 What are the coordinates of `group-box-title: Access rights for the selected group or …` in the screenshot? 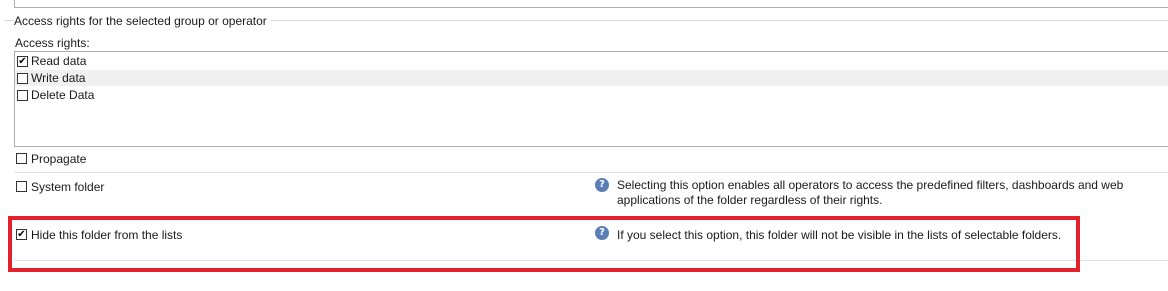 It's located at (142, 21).